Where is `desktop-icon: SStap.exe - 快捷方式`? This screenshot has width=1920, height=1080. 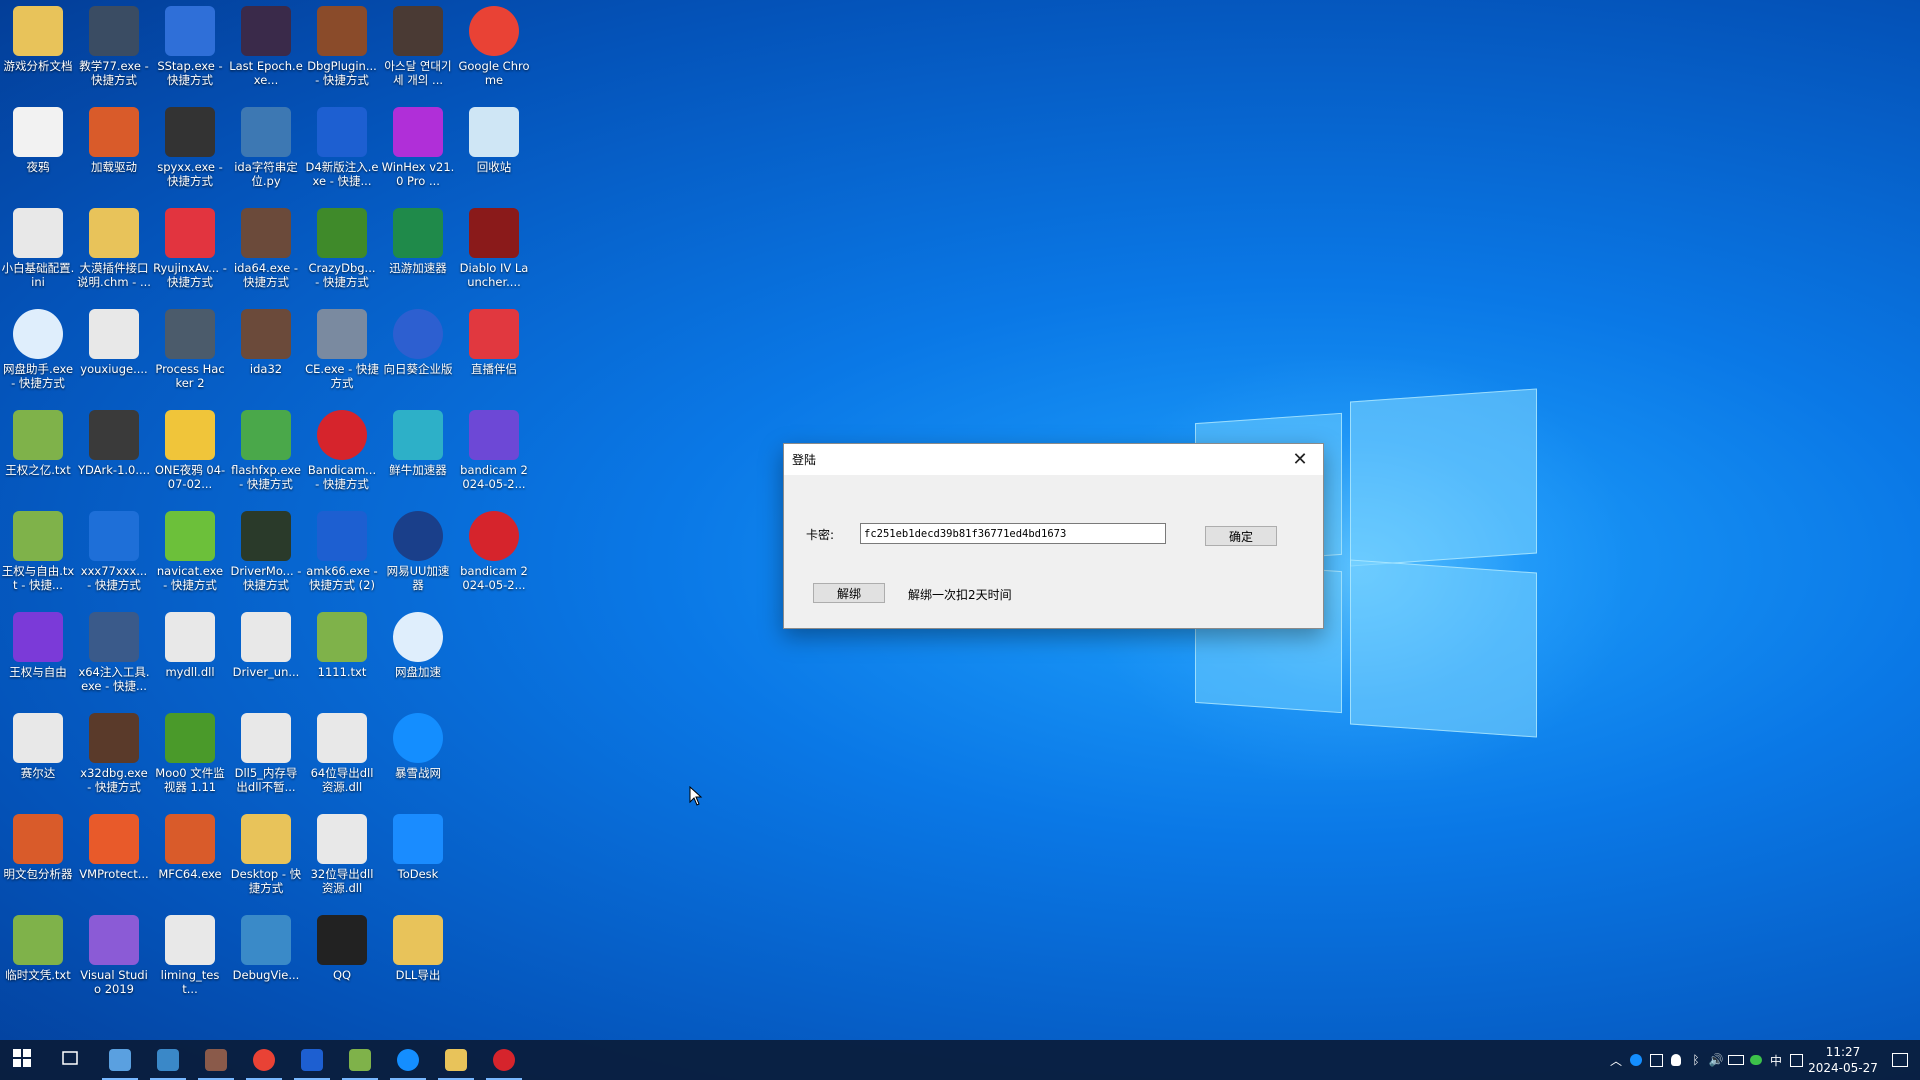 desktop-icon: SStap.exe - 快捷方式 is located at coordinates (190, 50).